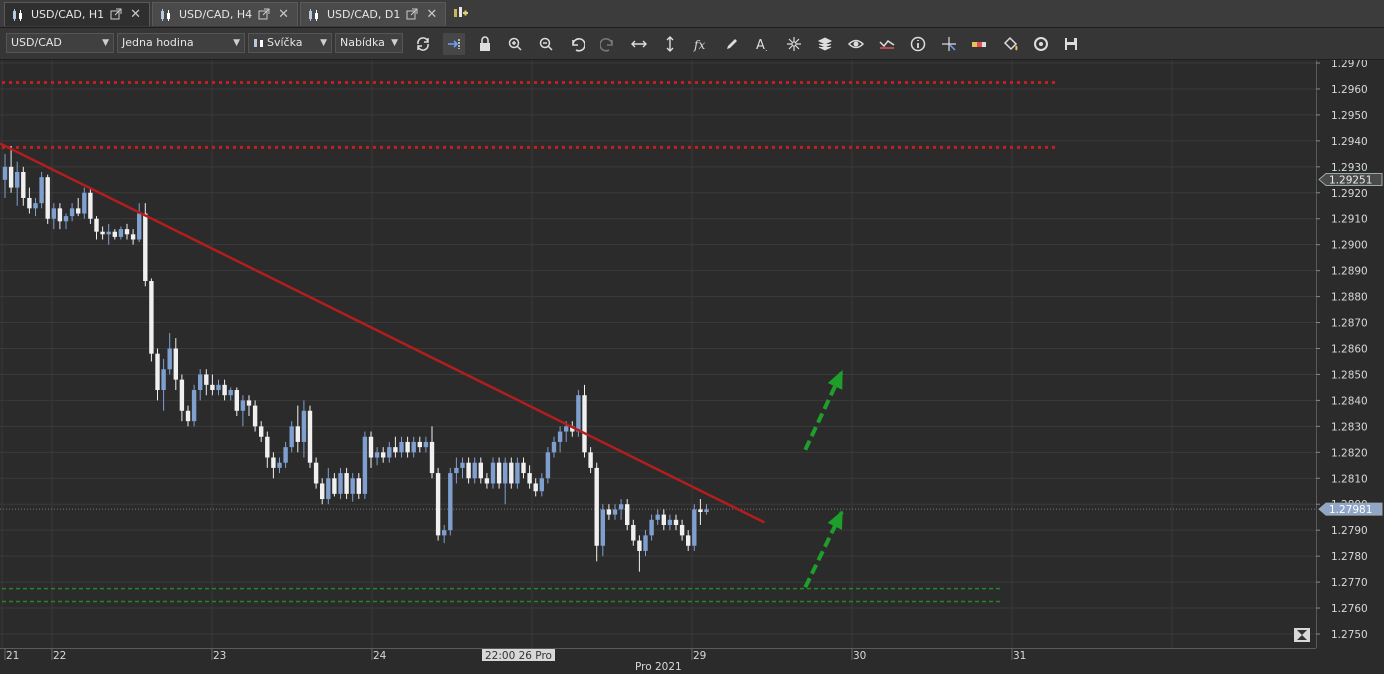 Image resolution: width=1384 pixels, height=674 pixels. I want to click on crosshair-icon, so click(794, 44).